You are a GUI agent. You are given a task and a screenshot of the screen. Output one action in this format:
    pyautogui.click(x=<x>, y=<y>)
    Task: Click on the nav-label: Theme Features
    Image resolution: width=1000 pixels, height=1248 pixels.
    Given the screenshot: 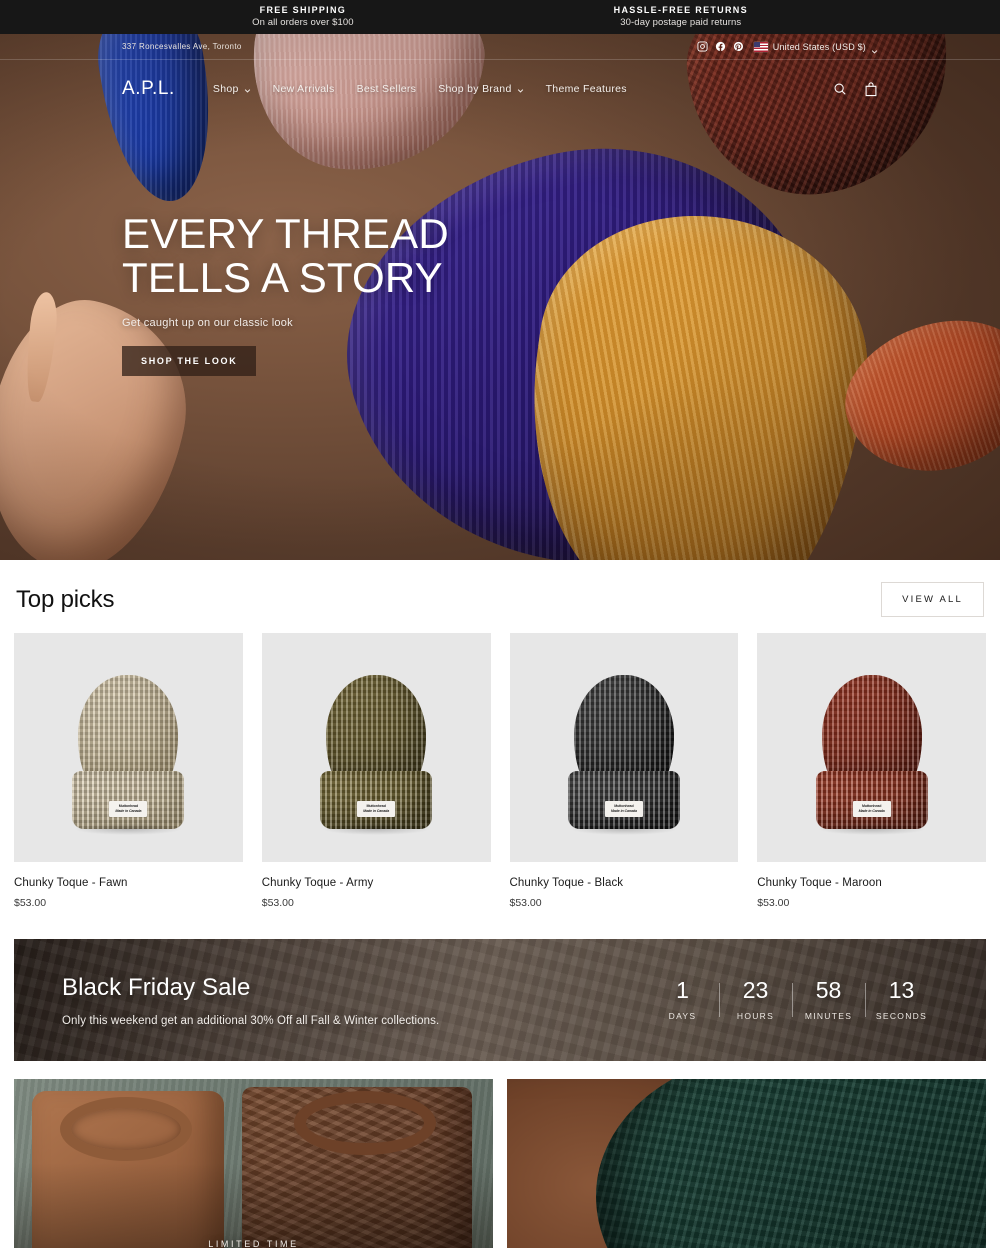 What is the action you would take?
    pyautogui.click(x=586, y=89)
    